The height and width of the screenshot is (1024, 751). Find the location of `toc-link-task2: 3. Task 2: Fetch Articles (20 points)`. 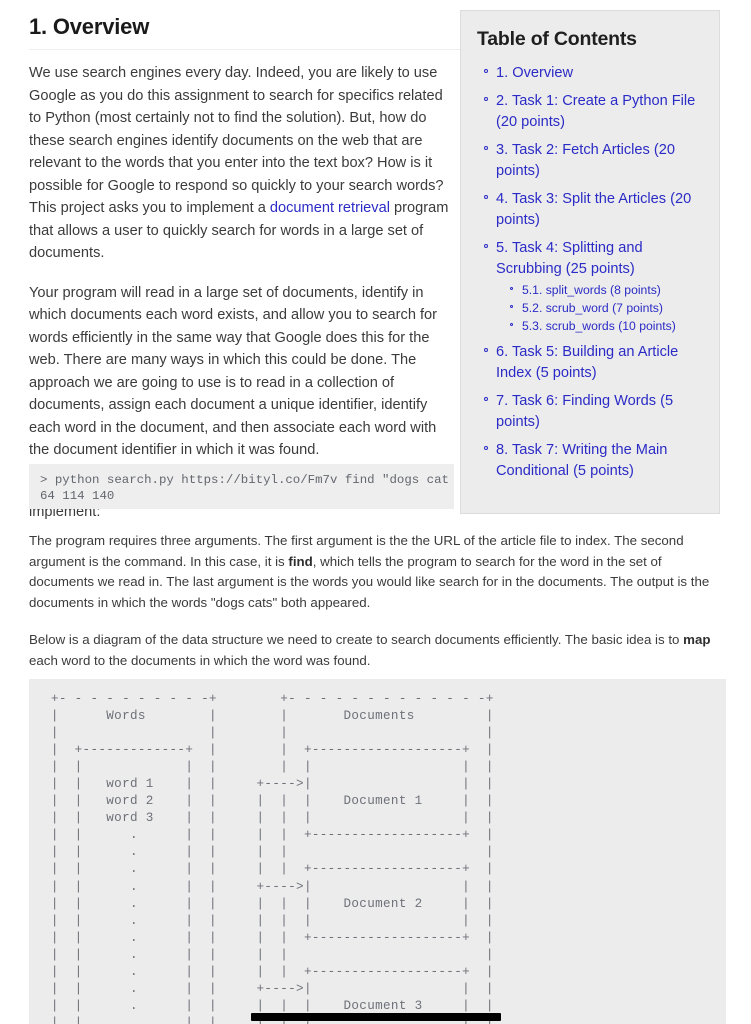

toc-link-task2: 3. Task 2: Fetch Articles (20 points) is located at coordinates (600, 161).